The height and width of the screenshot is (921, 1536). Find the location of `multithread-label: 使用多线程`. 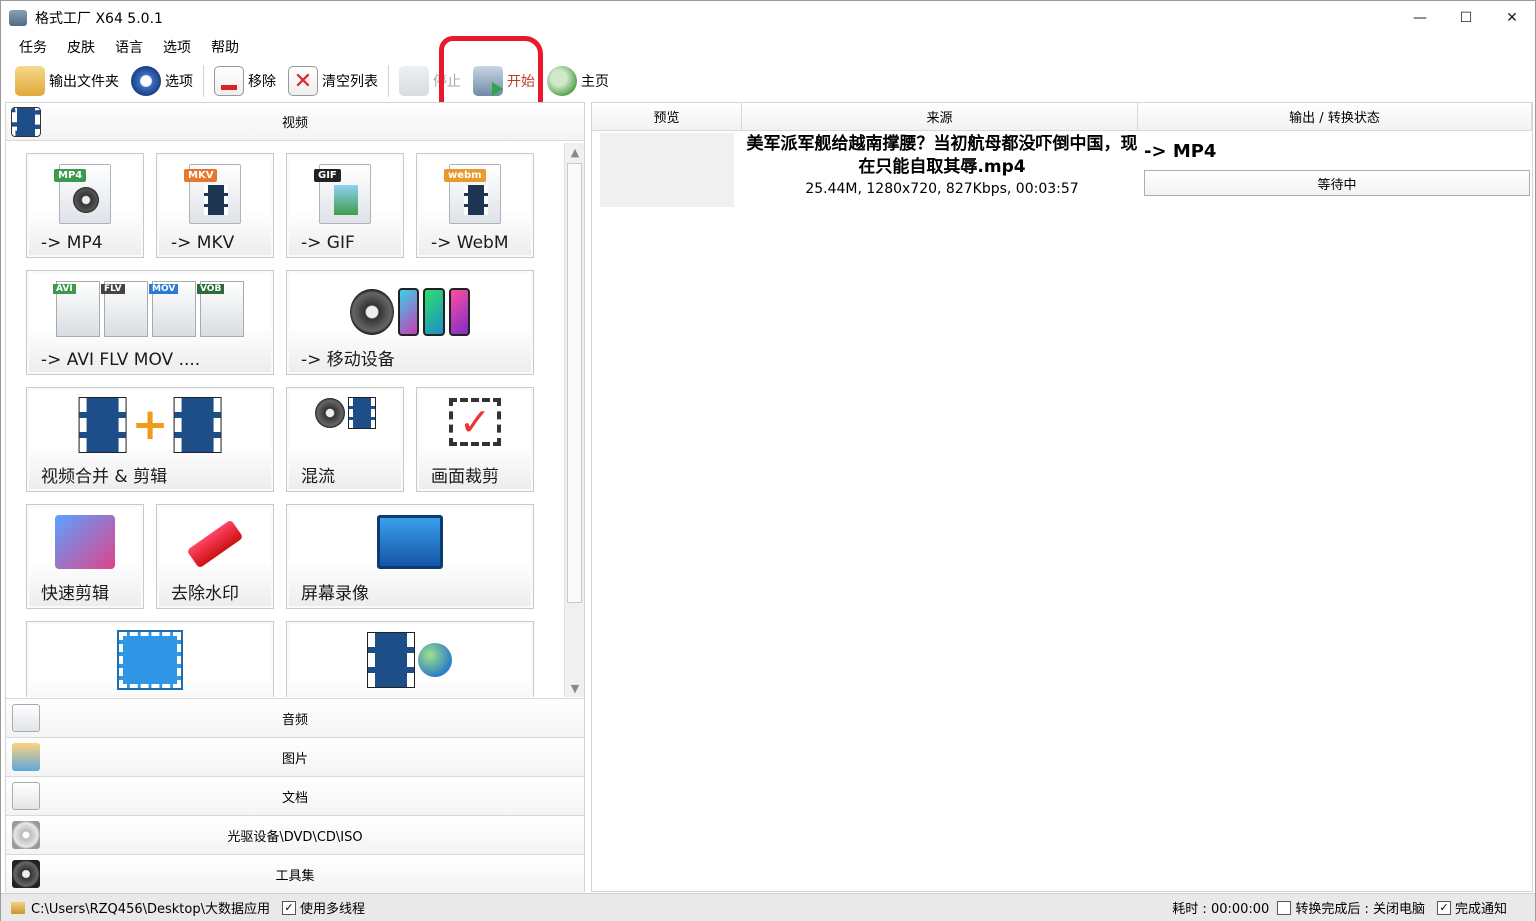

multithread-label: 使用多线程 is located at coordinates (332, 909).